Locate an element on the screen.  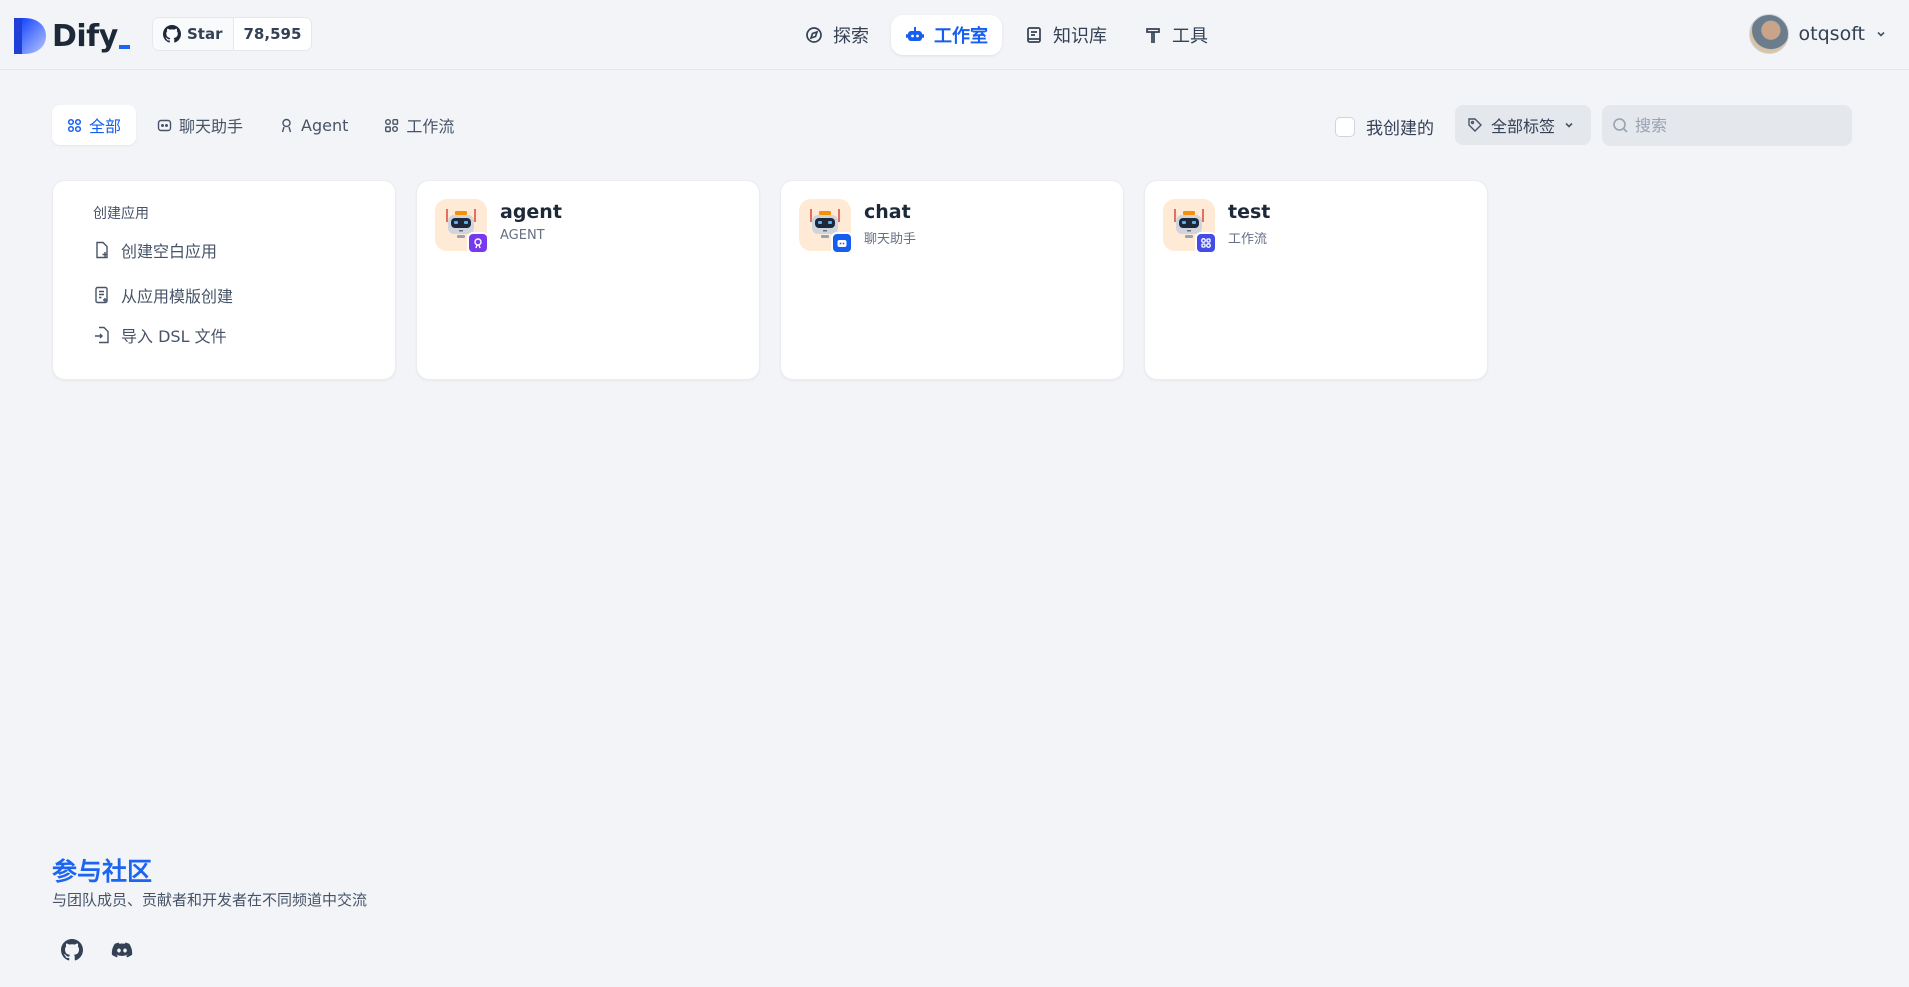
import-dsl-label: 导入 DSL 文件 is located at coordinates (174, 336).